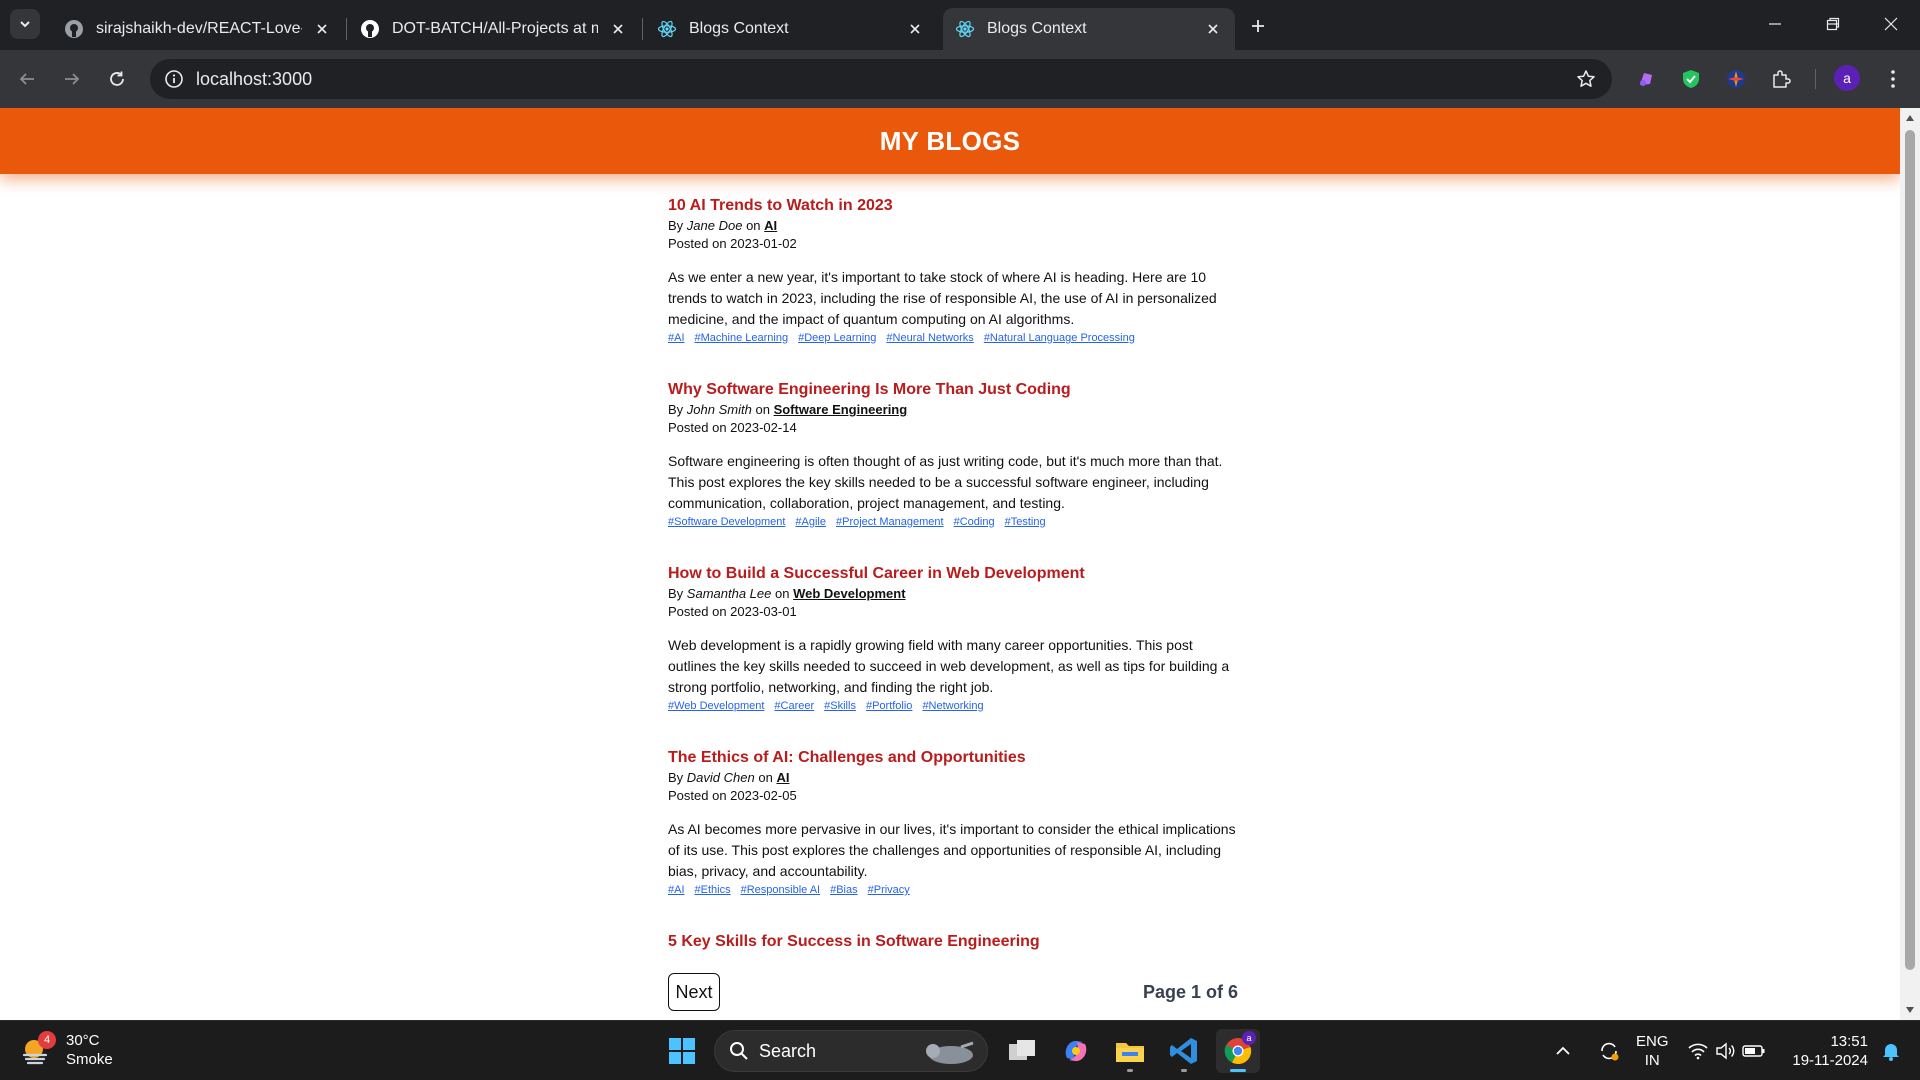 Image resolution: width=1920 pixels, height=1080 pixels. I want to click on tab-search-button, so click(25, 24).